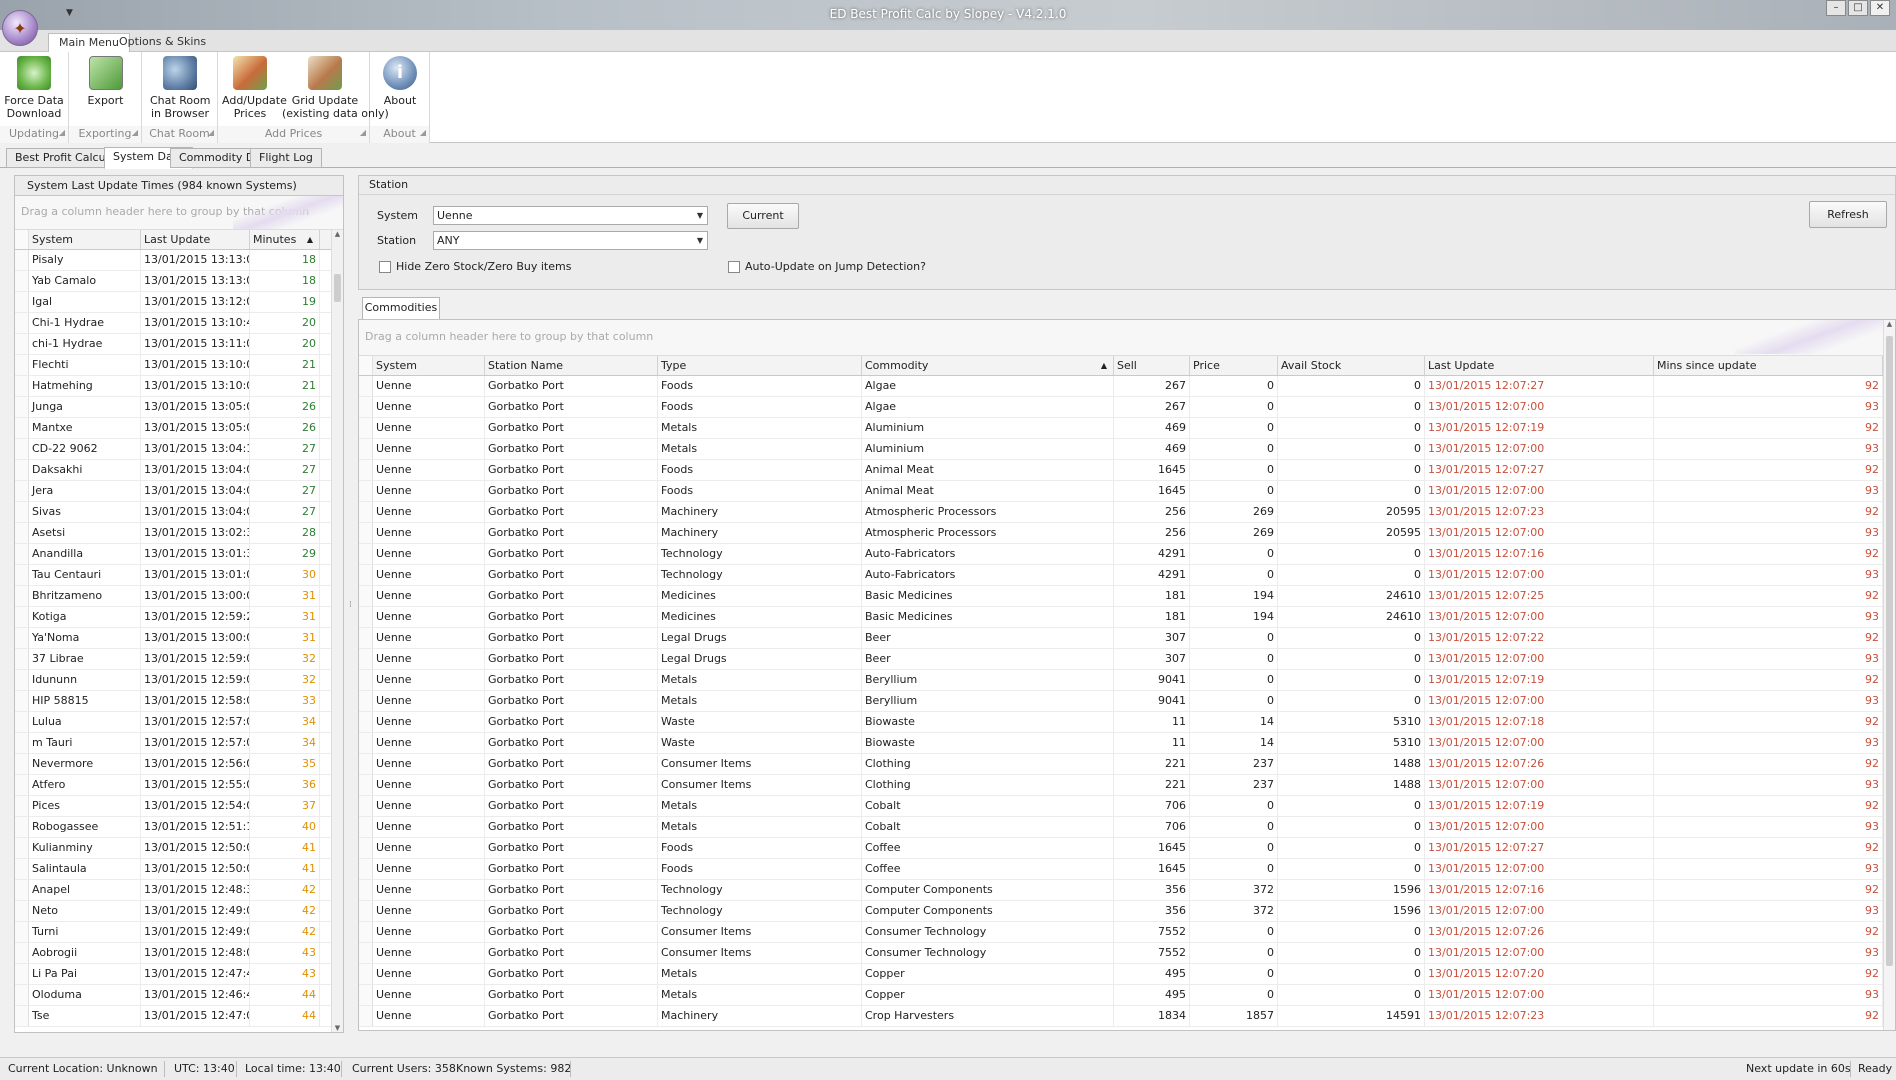 Image resolution: width=1896 pixels, height=1080 pixels. I want to click on hide-zero-checkbox: Hide Zero Stock/Zero Buy items, so click(475, 266).